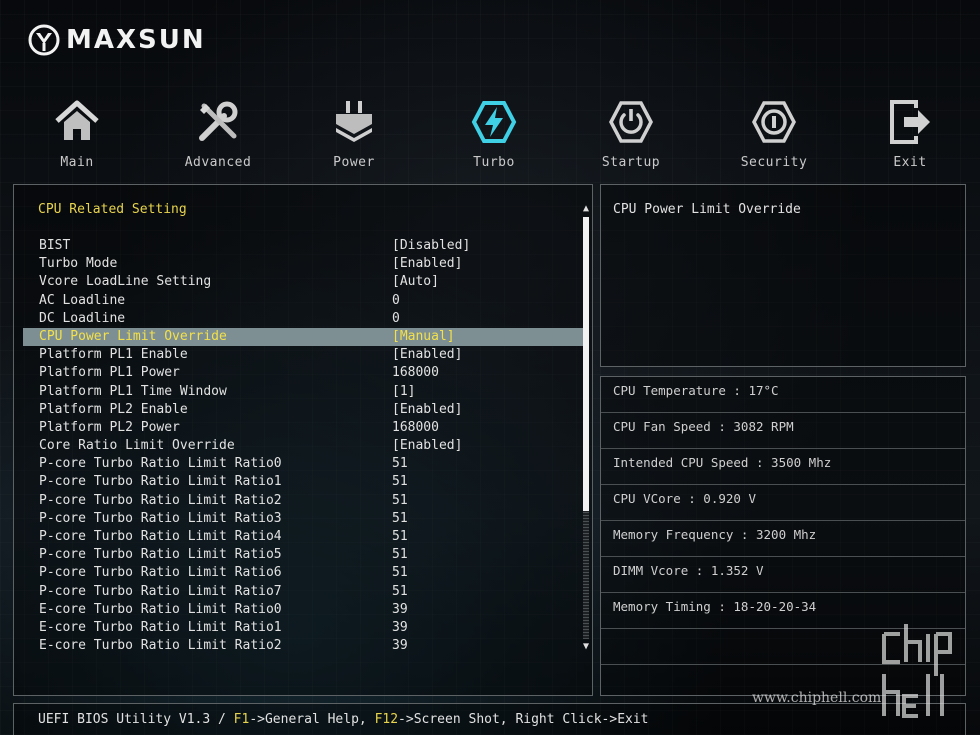 This screenshot has height=735, width=980. What do you see at coordinates (707, 209) in the screenshot?
I see `help-text: CPU Power Limit Override` at bounding box center [707, 209].